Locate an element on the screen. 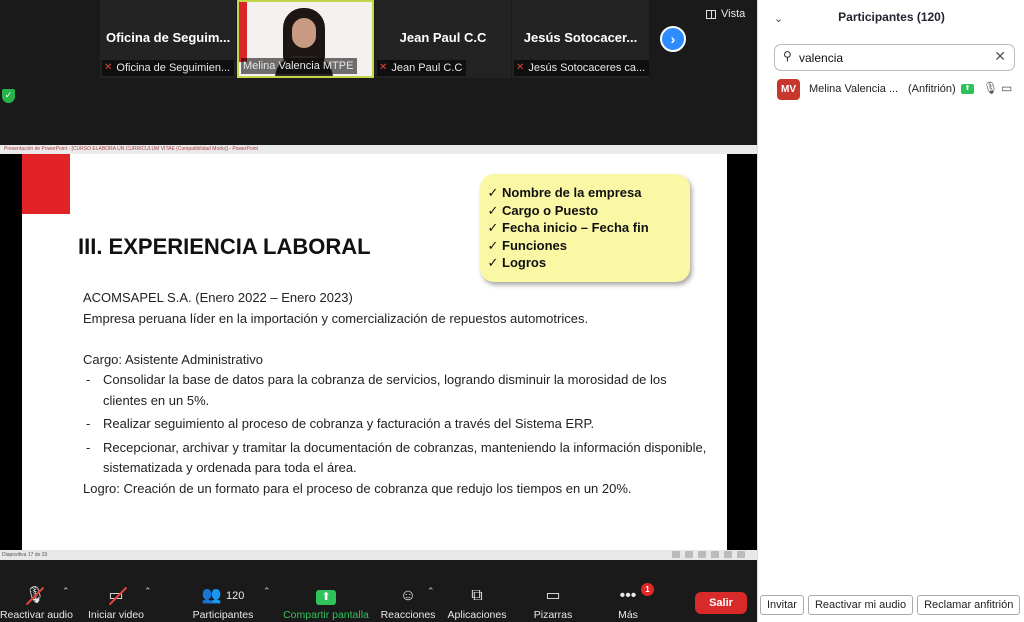 This screenshot has width=1024, height=622. more-button: ••• Más is located at coordinates (628, 599).